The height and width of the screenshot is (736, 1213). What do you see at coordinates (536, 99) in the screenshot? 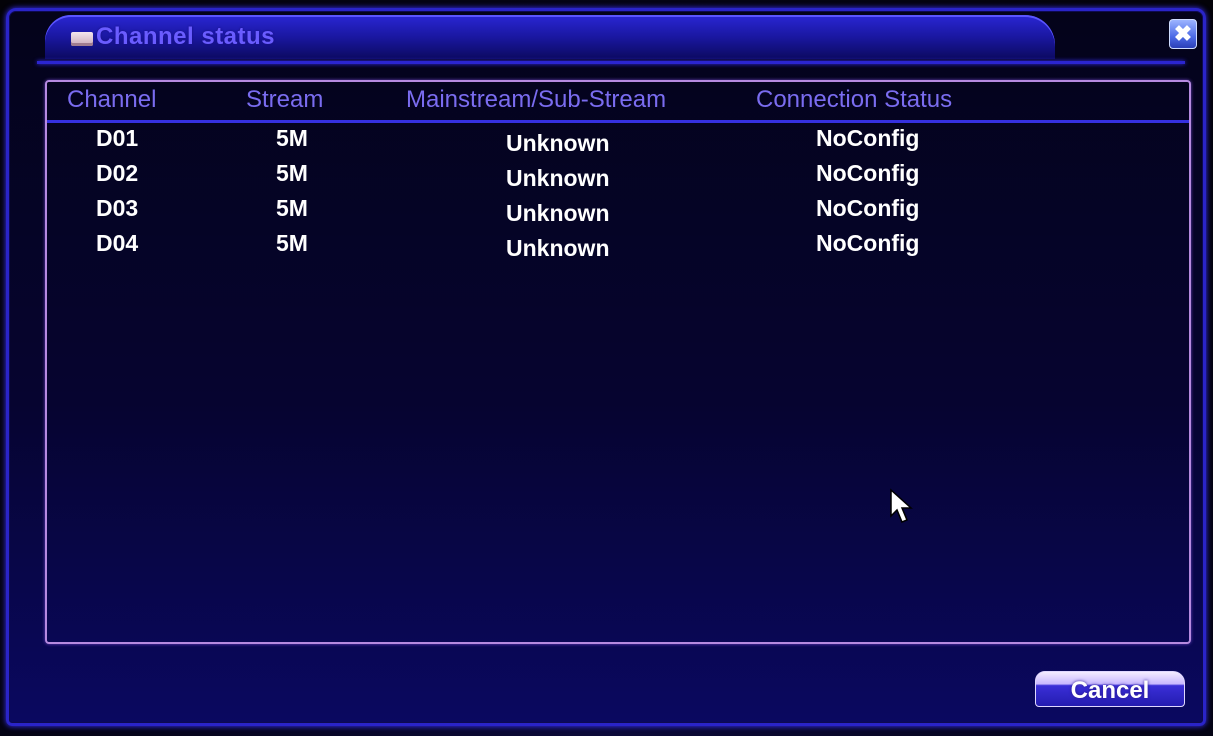
I see `column-header-mainstream-substream: Mainstream/Sub-Stream` at bounding box center [536, 99].